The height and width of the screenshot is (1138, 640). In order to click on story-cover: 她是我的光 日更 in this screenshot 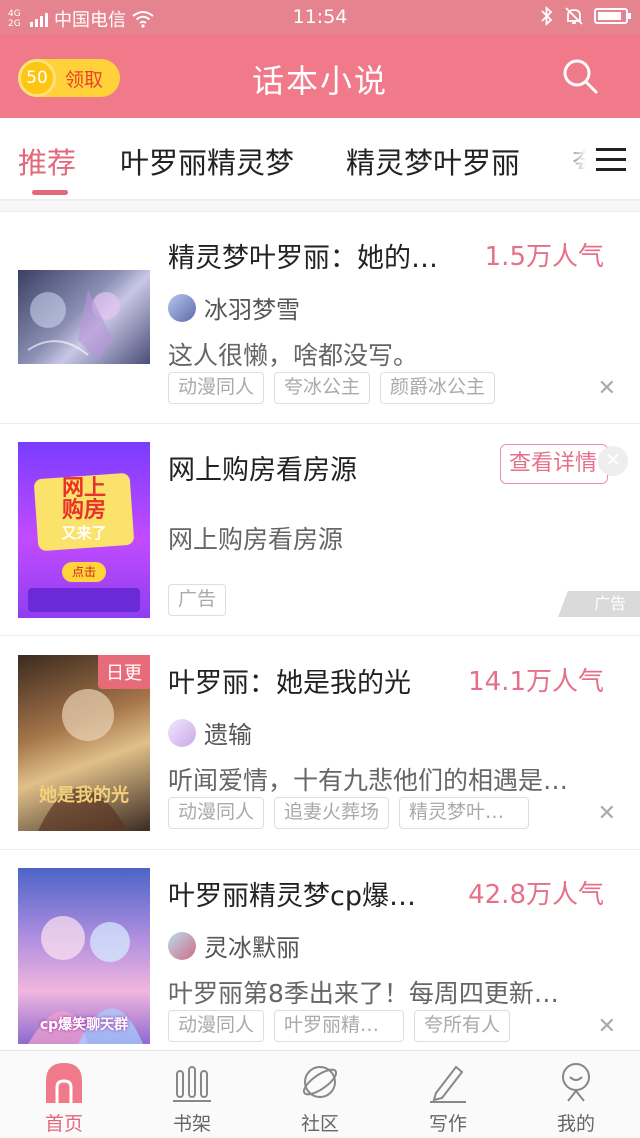, I will do `click(84, 743)`.